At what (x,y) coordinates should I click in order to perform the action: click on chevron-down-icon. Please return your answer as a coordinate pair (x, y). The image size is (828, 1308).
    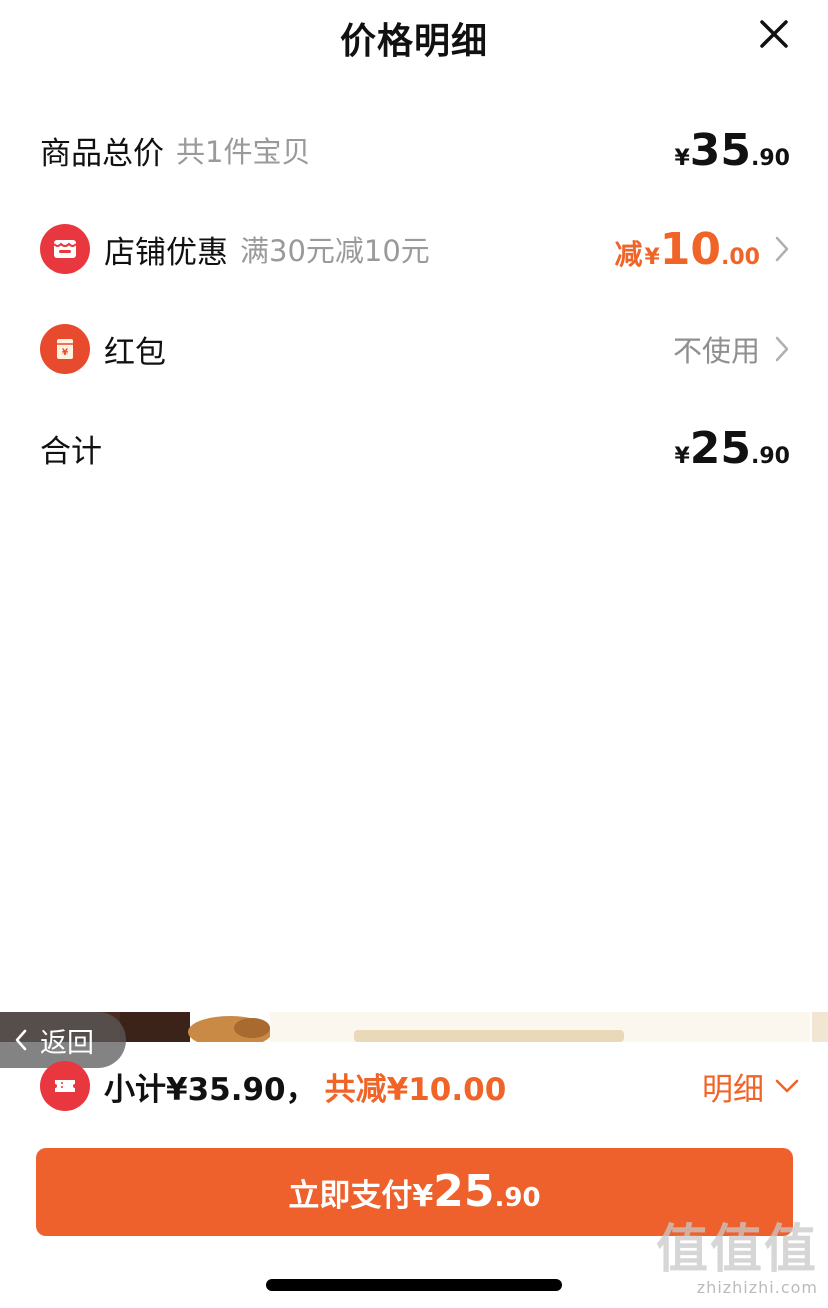
    Looking at the image, I should click on (787, 1086).